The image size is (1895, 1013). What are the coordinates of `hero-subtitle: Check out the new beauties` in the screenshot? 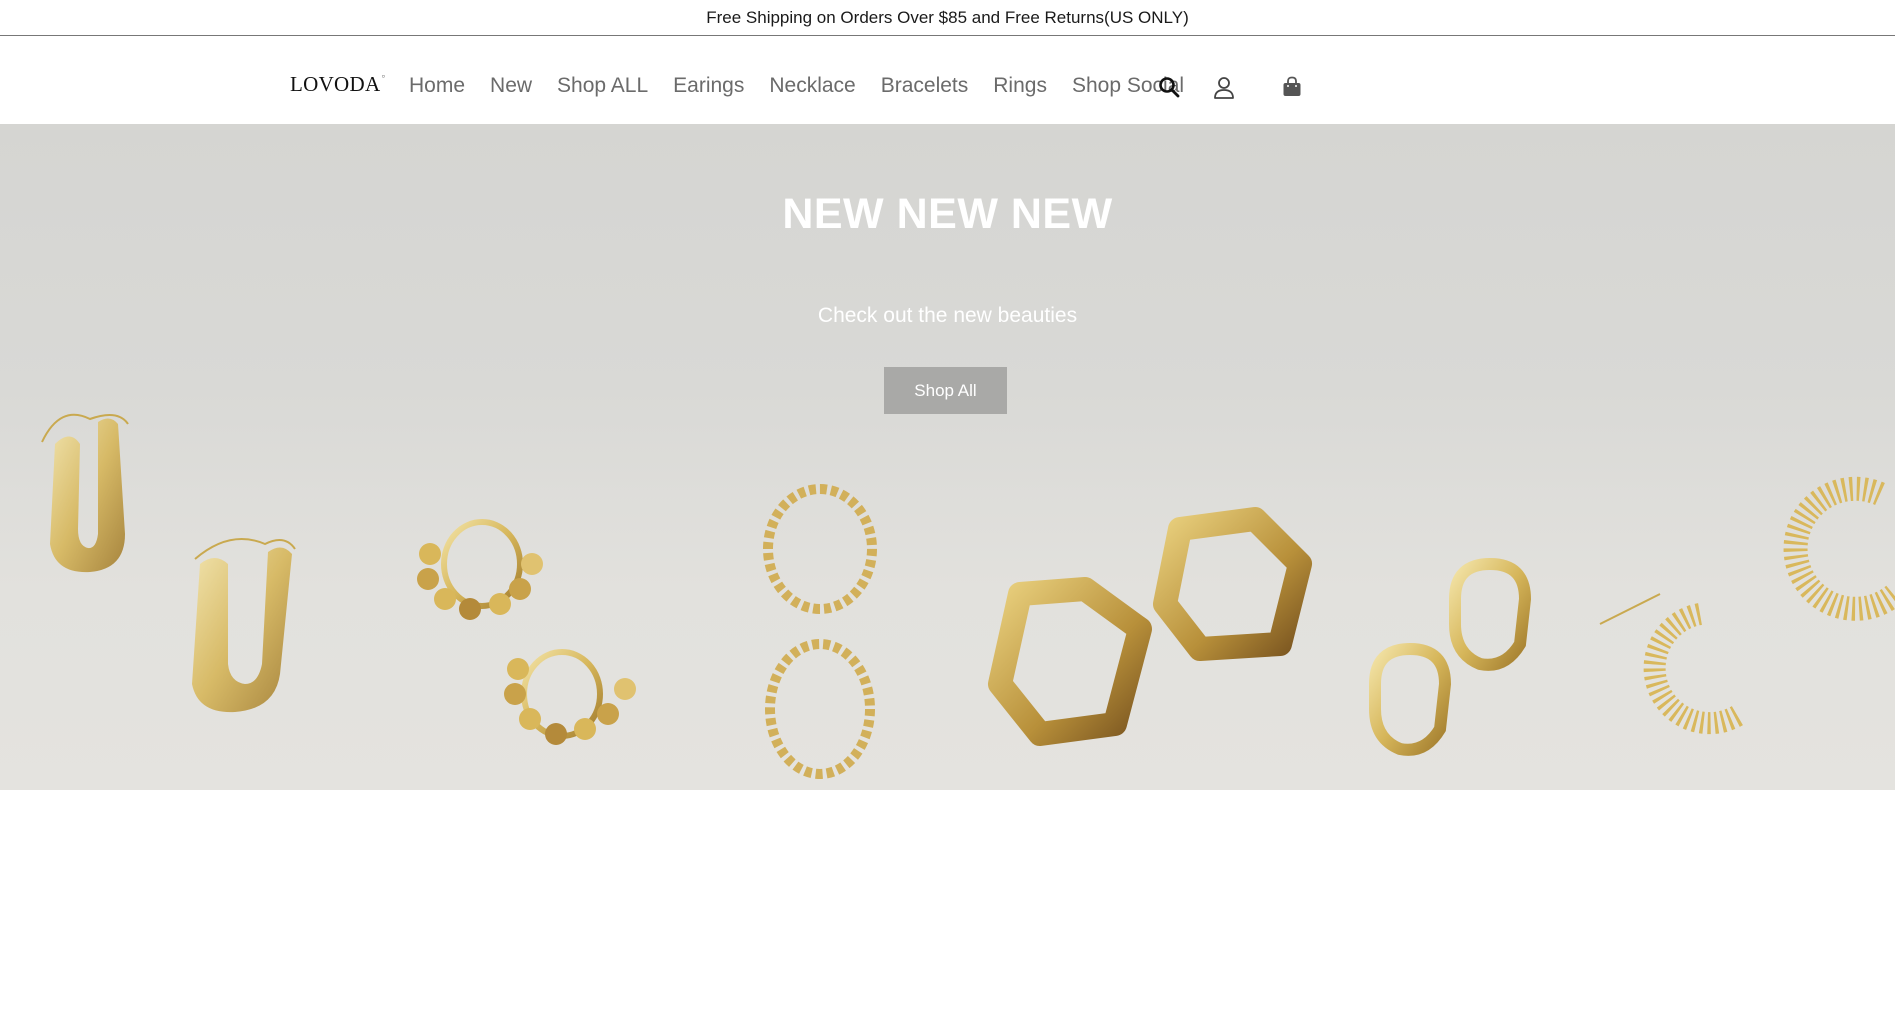 It's located at (947, 315).